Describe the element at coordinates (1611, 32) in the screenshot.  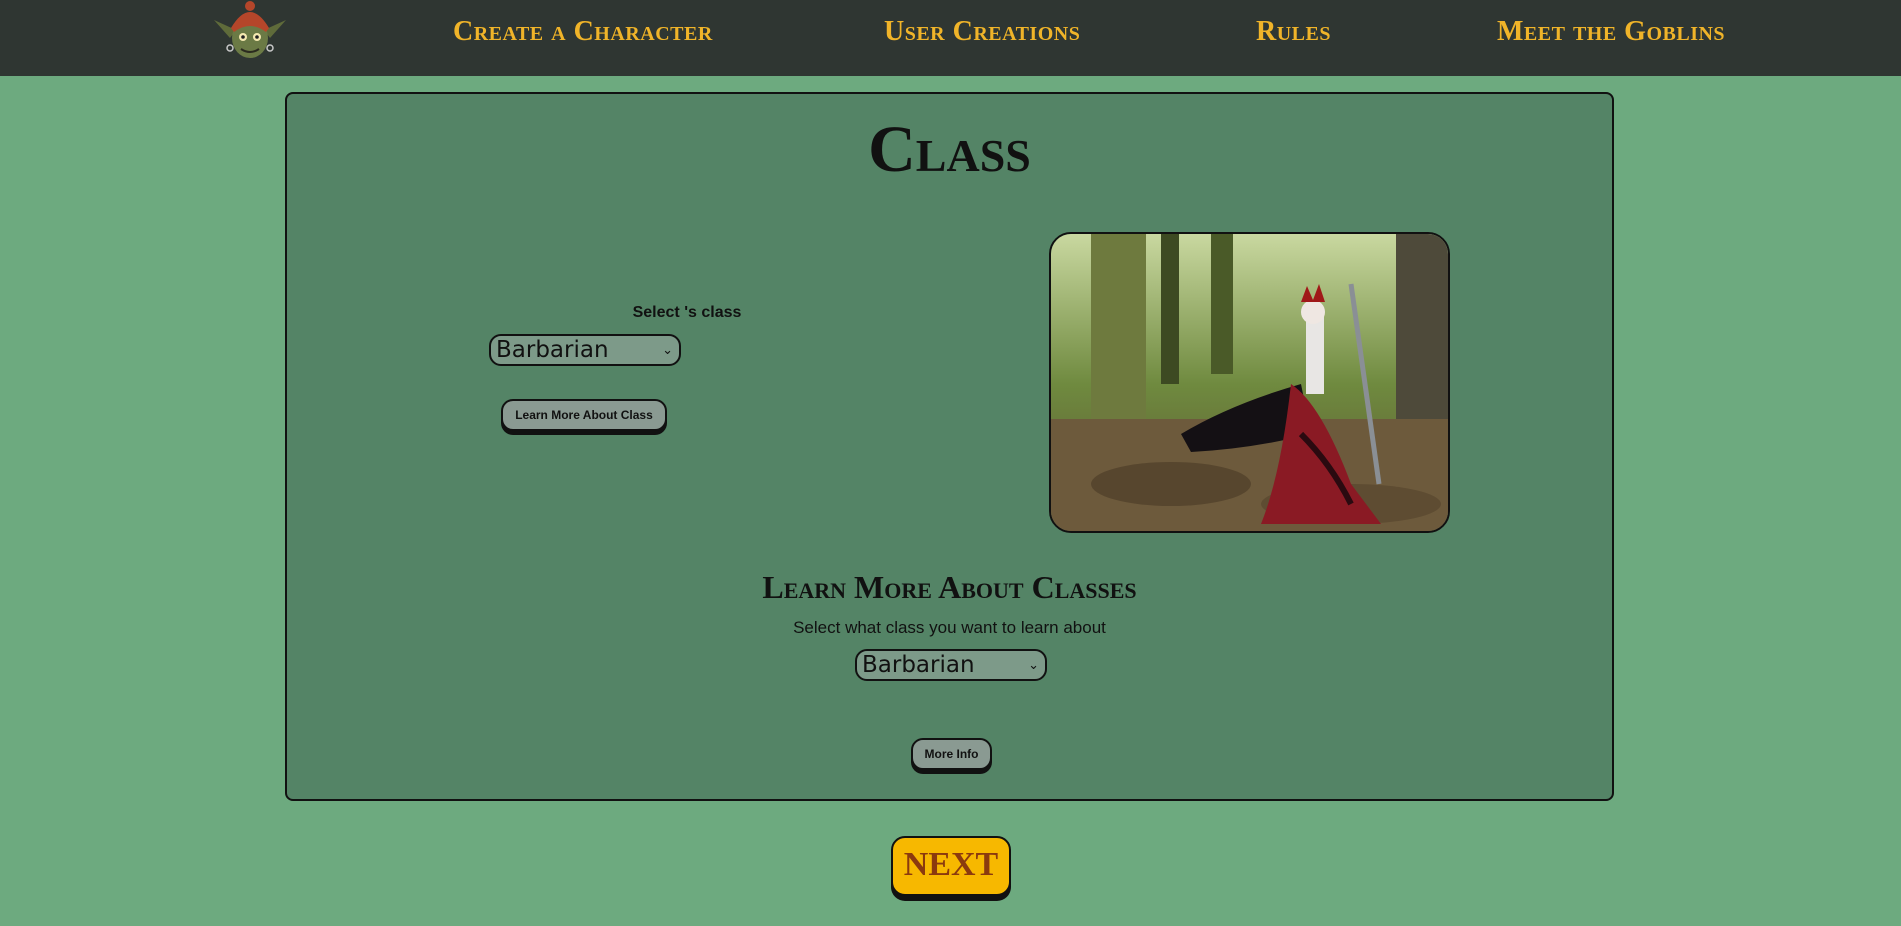
I see `nav-meet-the-goblins: Meet the Goblins` at that location.